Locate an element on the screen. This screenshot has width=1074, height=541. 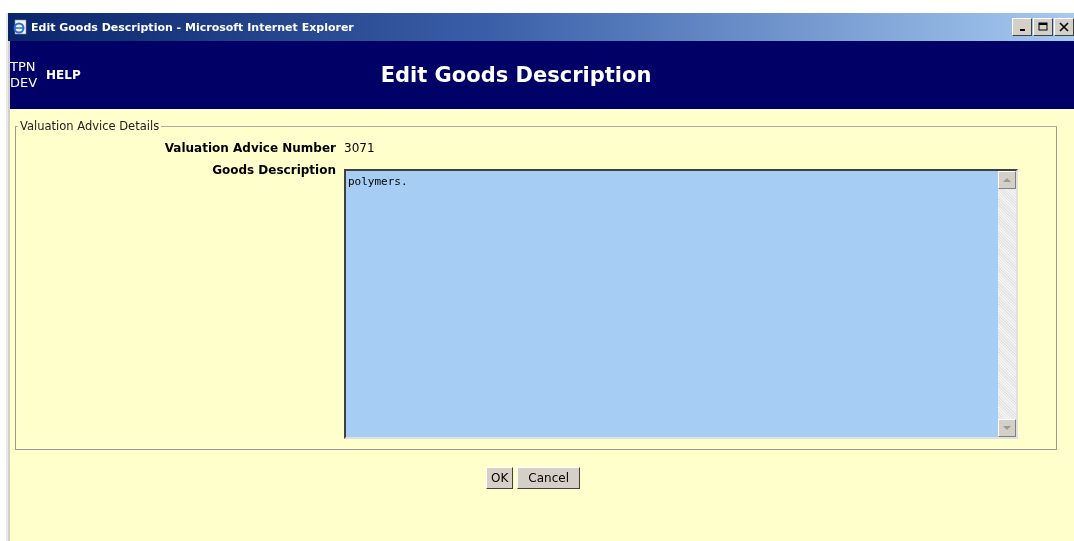
down-arrow-icon is located at coordinates (1007, 428).